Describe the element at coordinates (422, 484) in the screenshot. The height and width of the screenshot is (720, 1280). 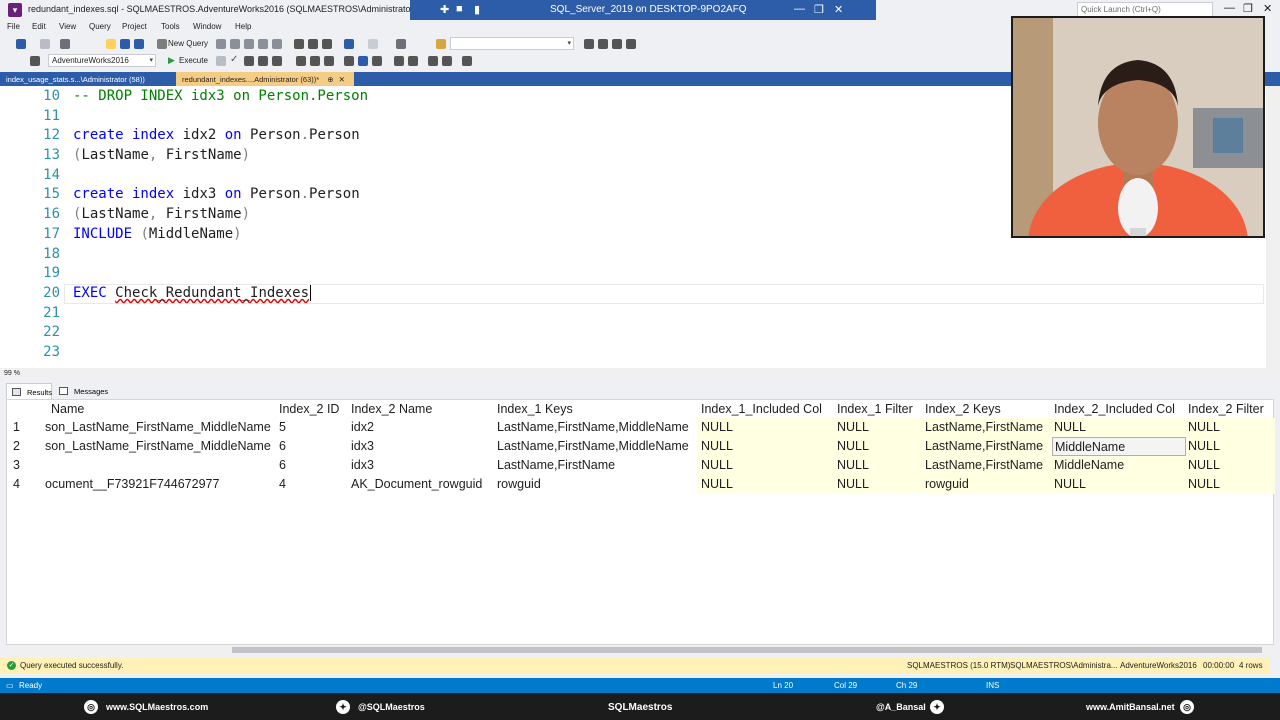
I see `table-cell: AK_Document_rowguid` at that location.